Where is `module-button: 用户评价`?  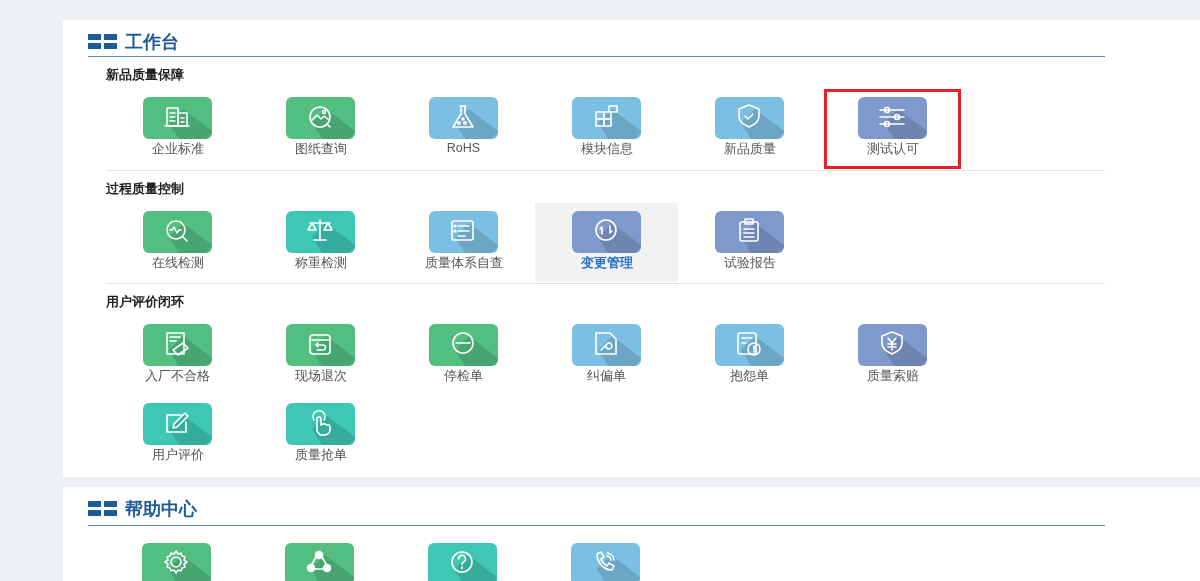
module-button: 用户评价 is located at coordinates (177, 434).